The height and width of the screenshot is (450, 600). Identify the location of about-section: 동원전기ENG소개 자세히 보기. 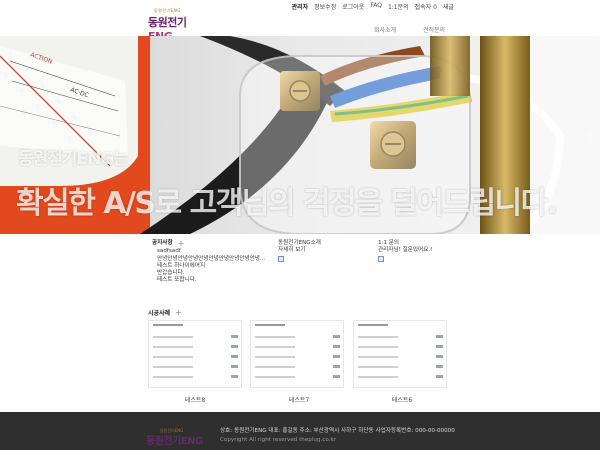
(299, 252).